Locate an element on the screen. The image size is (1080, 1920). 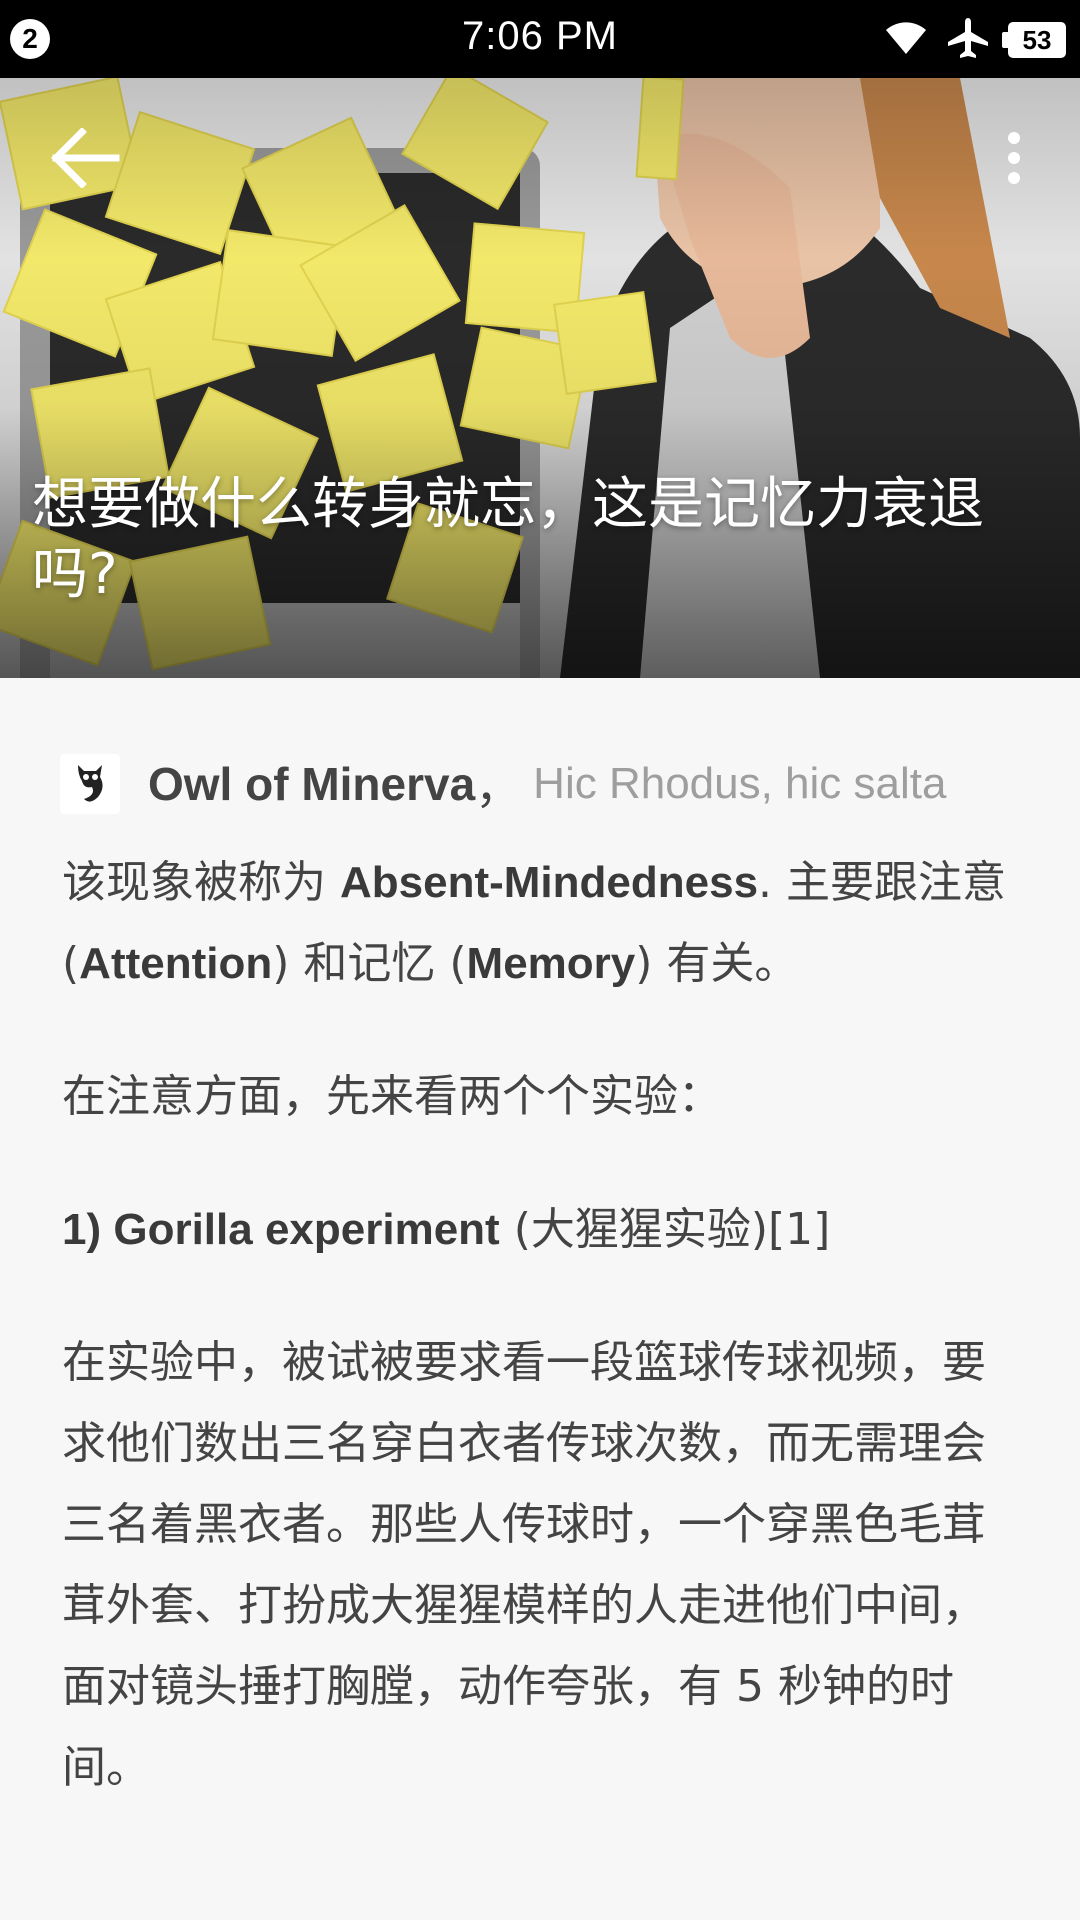
back-button is located at coordinates (84, 160).